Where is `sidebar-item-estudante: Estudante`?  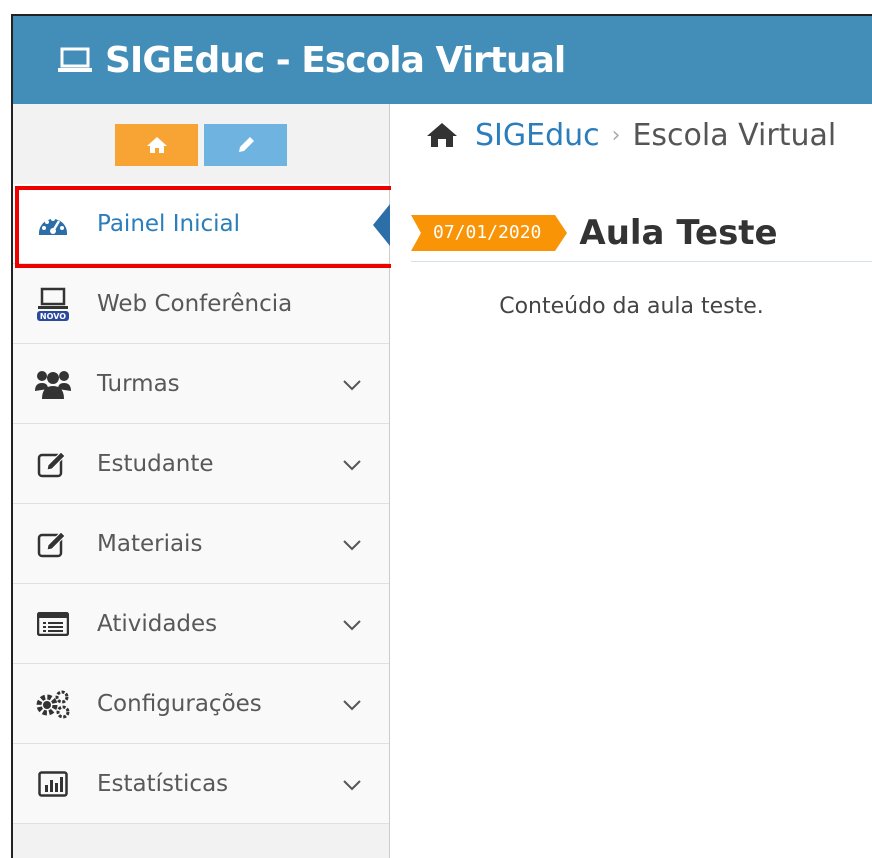 sidebar-item-estudante: Estudante is located at coordinates (201, 464).